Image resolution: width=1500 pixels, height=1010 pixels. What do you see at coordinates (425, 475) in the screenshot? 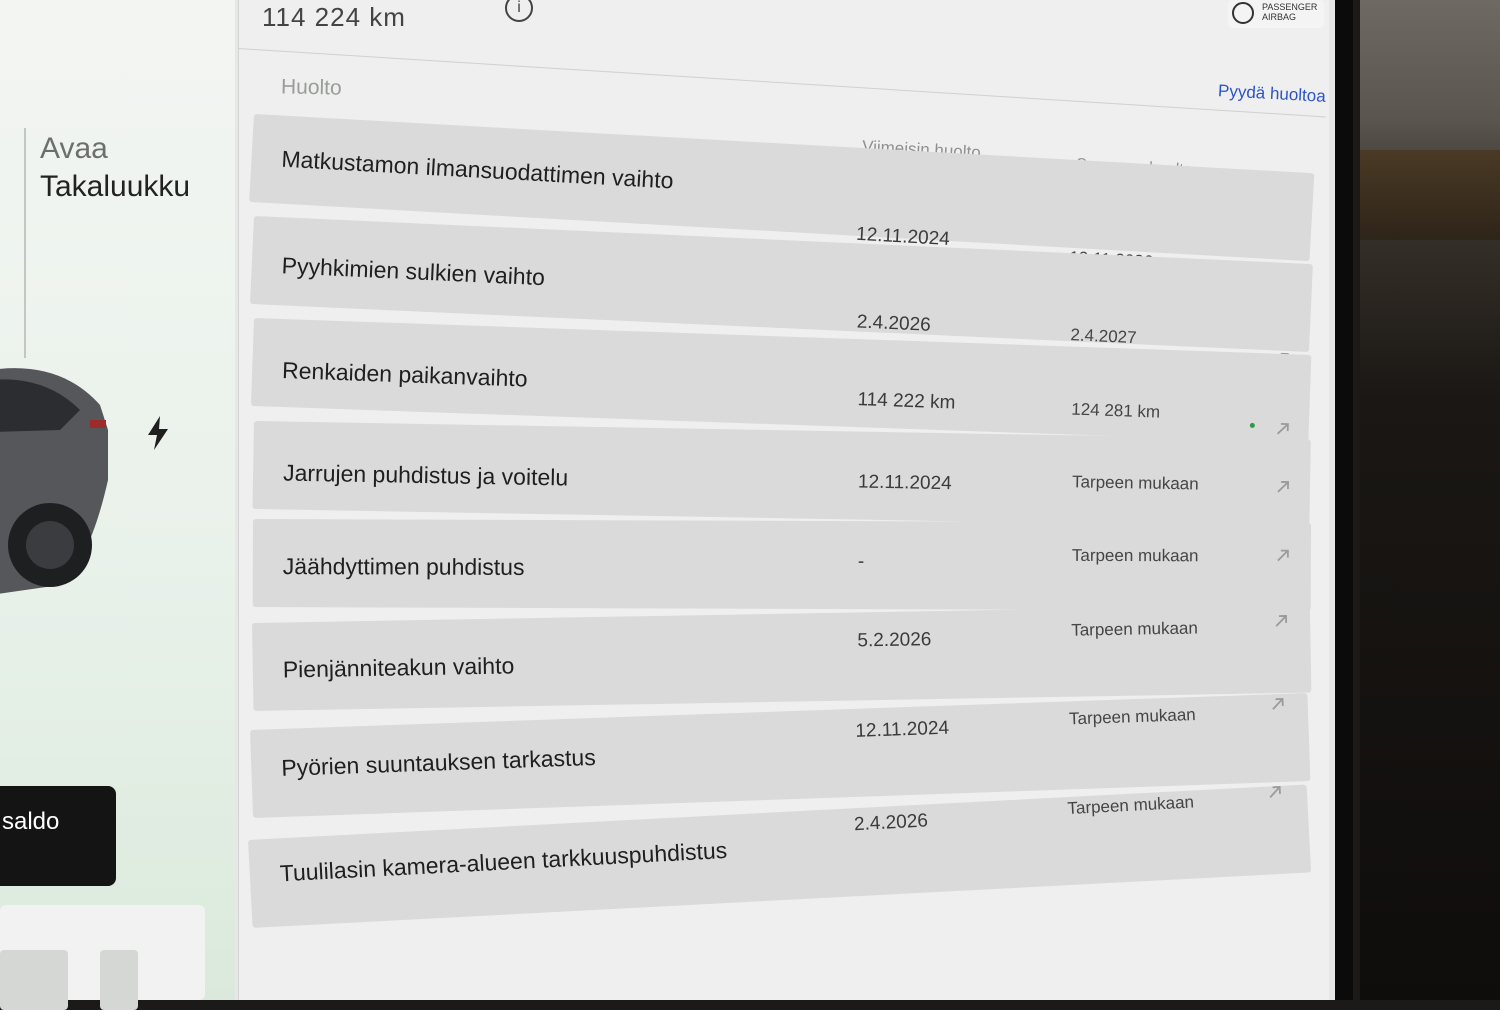
I see `service-item-name: Jarrujen puhdistus ja voitelu` at bounding box center [425, 475].